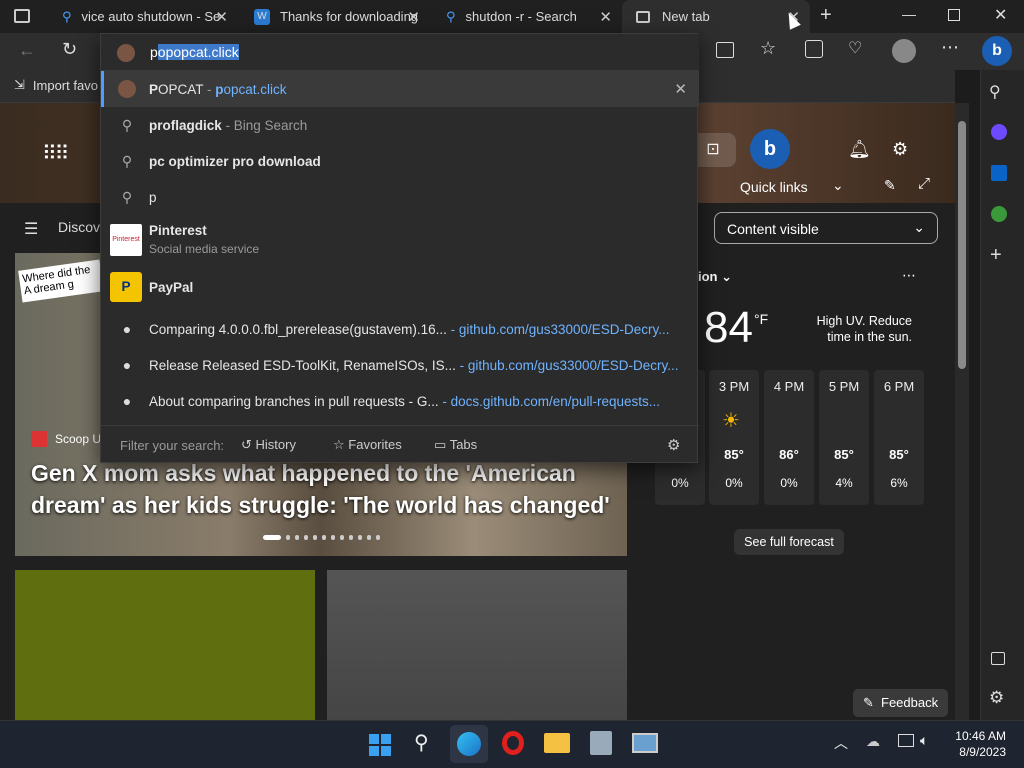 This screenshot has width=1024, height=768. Describe the element at coordinates (725, 50) in the screenshot. I see `split-screen-icon` at that location.